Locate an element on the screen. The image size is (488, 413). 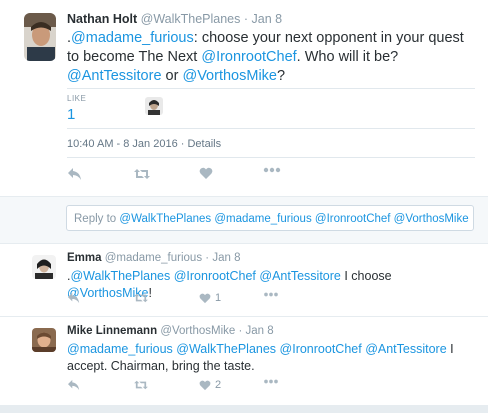
author-handle: @WalkThePlanes is located at coordinates (191, 19).